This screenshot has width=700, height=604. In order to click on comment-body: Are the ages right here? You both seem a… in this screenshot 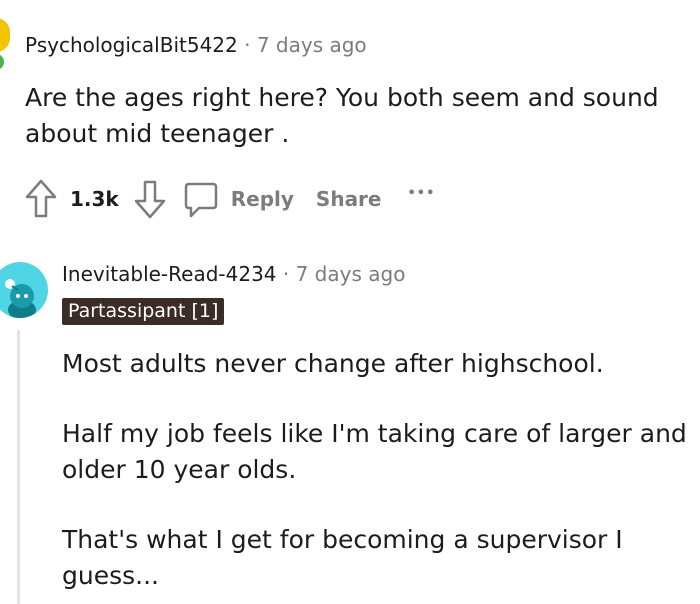, I will do `click(342, 115)`.